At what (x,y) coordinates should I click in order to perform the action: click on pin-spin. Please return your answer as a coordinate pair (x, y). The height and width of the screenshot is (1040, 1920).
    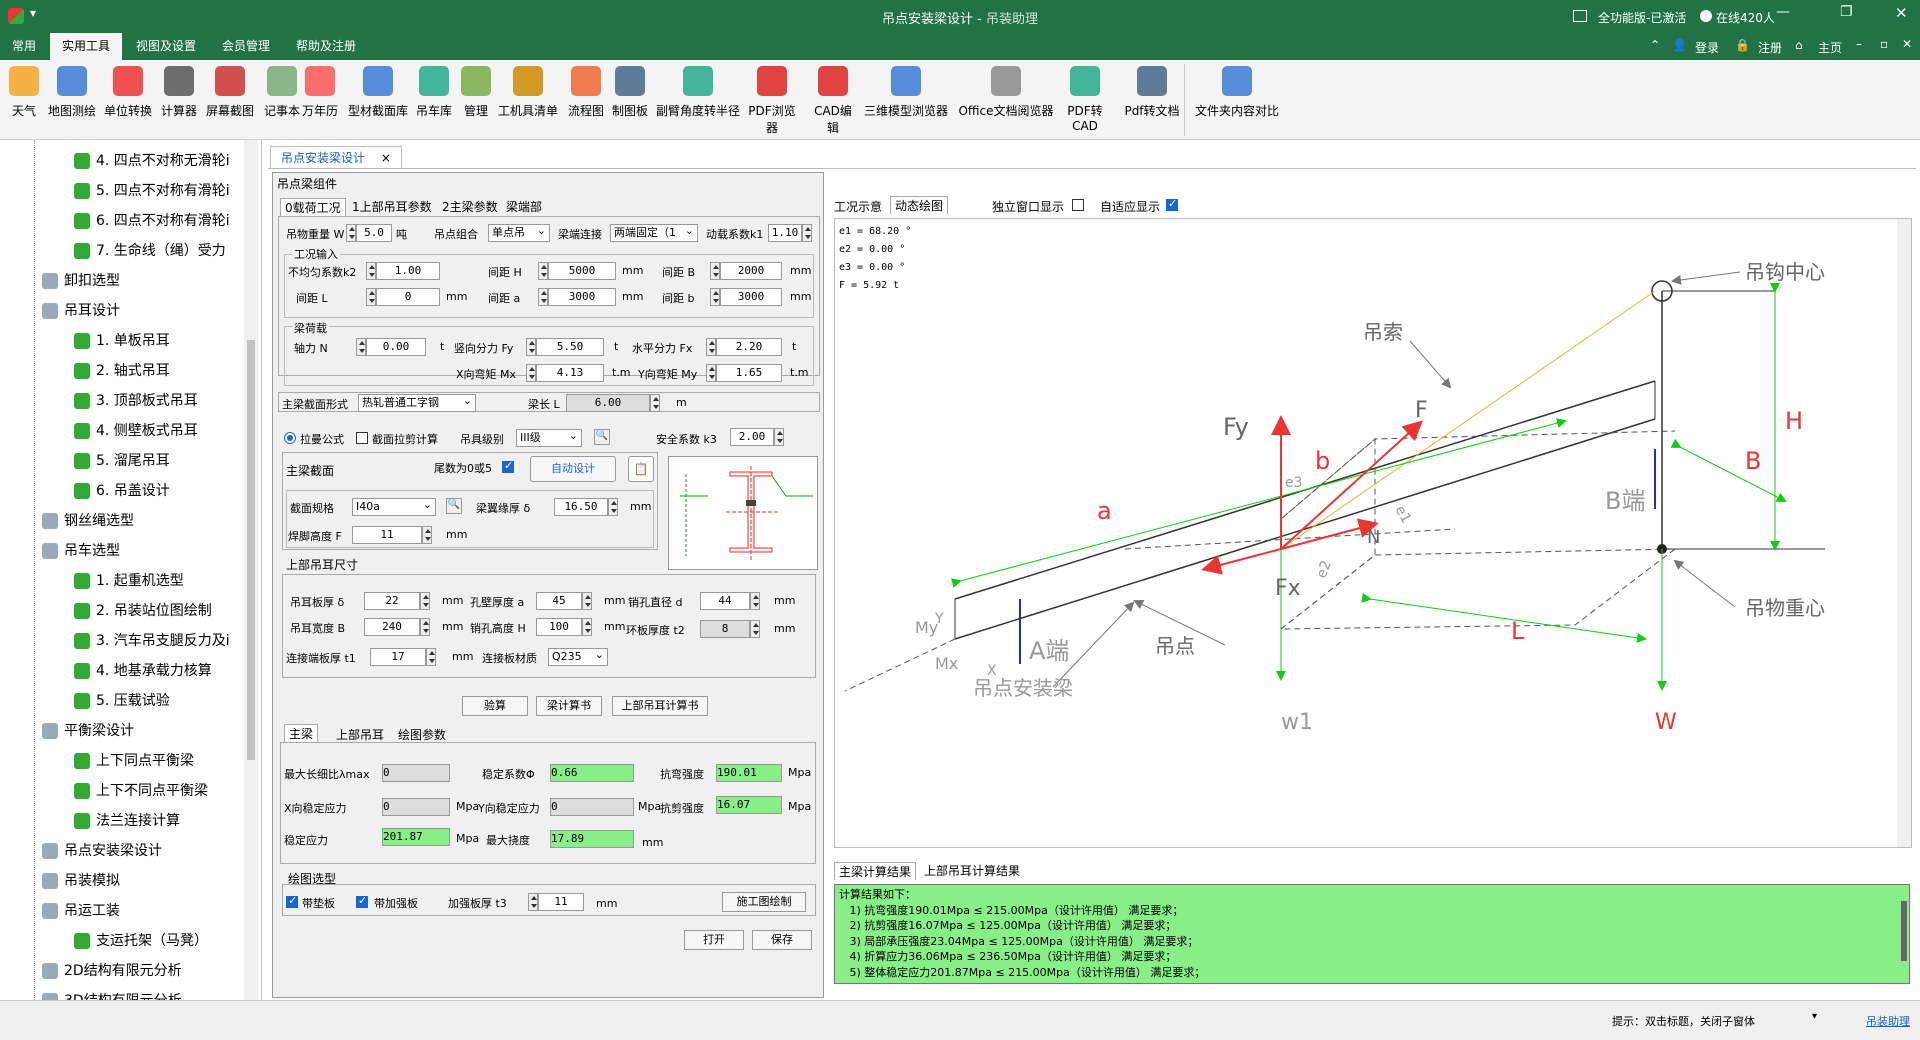
    Looking at the image, I should click on (755, 601).